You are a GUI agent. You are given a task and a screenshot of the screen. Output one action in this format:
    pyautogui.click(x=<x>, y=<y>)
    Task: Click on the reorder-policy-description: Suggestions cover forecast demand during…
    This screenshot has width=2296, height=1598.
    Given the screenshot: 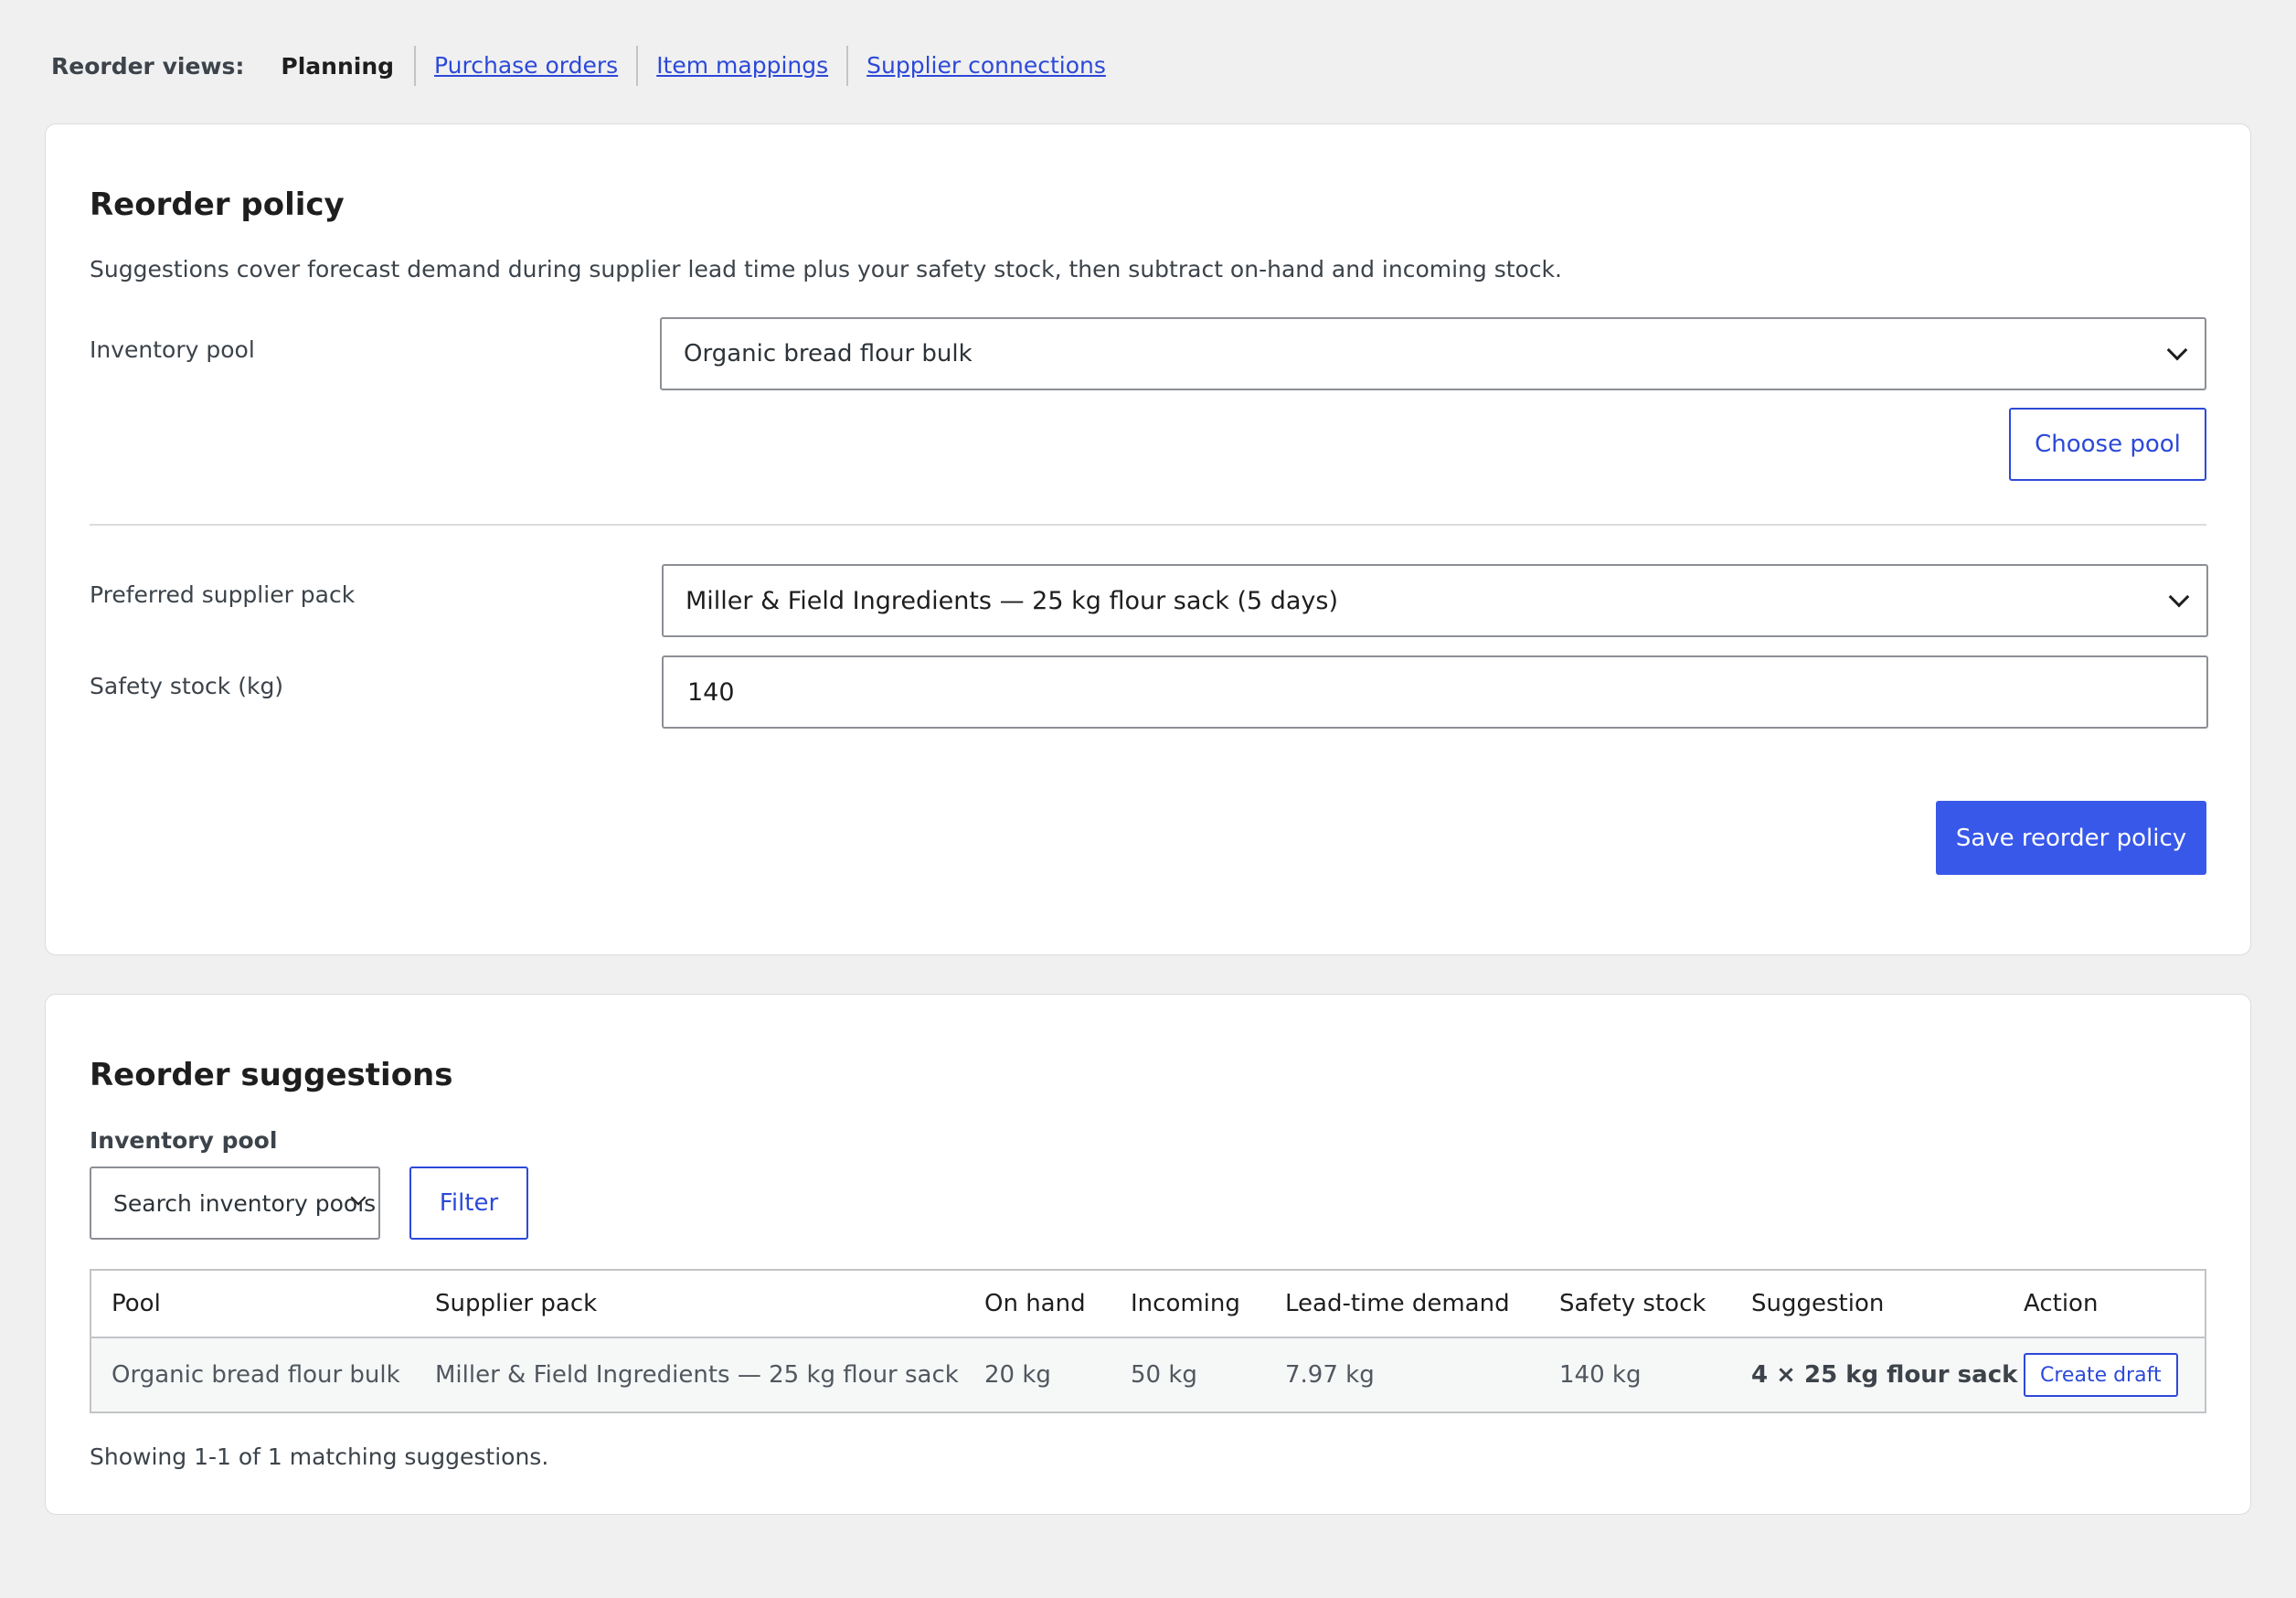 What is the action you would take?
    pyautogui.click(x=826, y=269)
    